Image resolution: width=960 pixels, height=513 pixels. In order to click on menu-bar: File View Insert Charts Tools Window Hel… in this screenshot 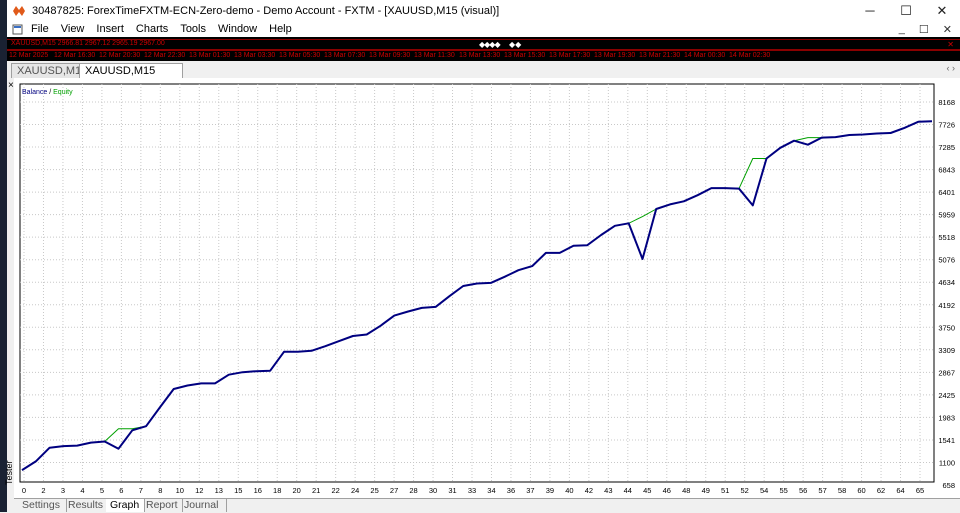, I will do `click(483, 29)`.